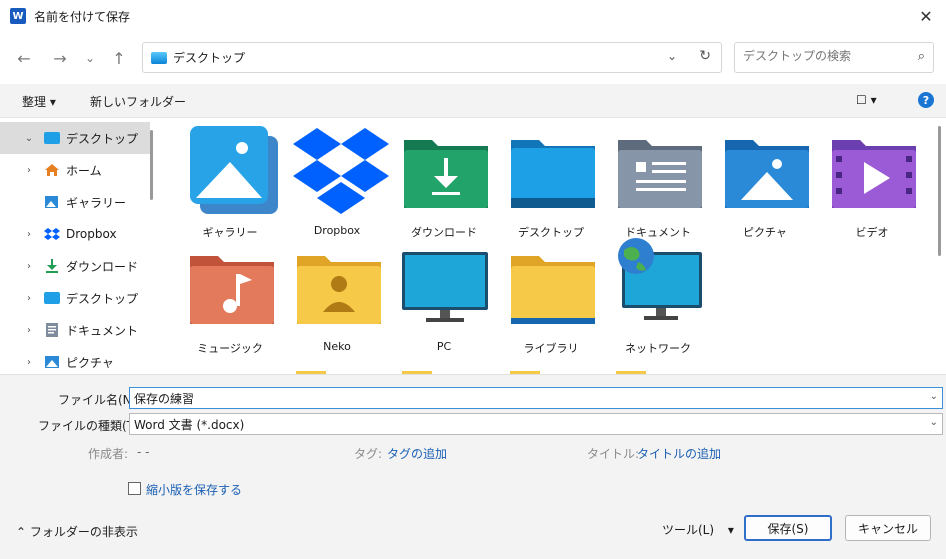 The height and width of the screenshot is (559, 946). I want to click on list-item: ライブラリ, so click(551, 298).